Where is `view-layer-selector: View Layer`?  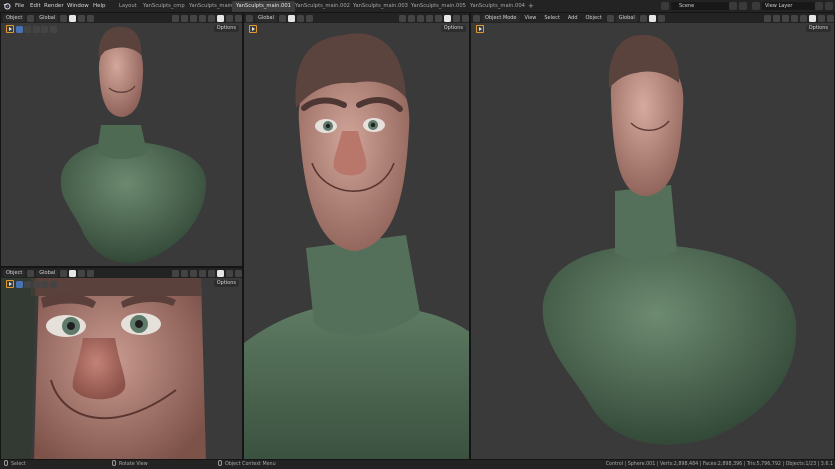
view-layer-selector: View Layer is located at coordinates (788, 6).